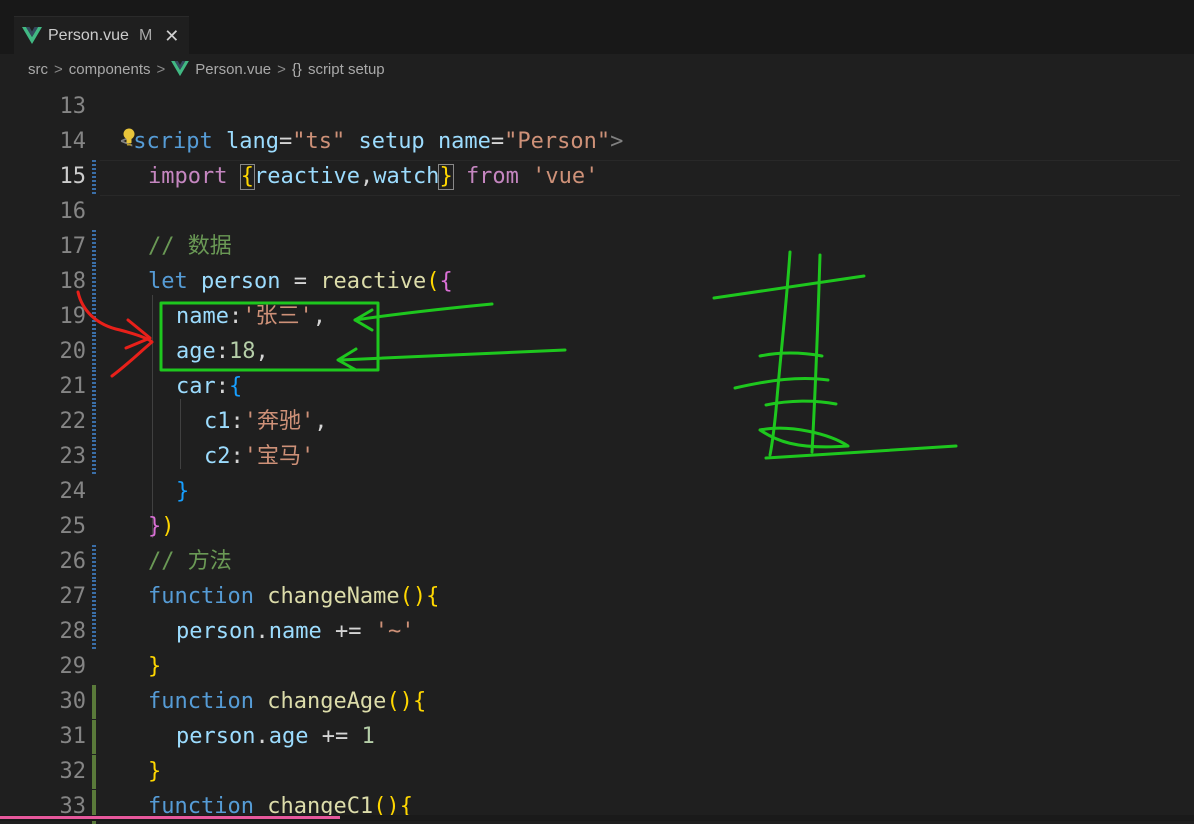  What do you see at coordinates (373, 177) in the screenshot?
I see `code-text: import {reactive,watch} from 'vue'` at bounding box center [373, 177].